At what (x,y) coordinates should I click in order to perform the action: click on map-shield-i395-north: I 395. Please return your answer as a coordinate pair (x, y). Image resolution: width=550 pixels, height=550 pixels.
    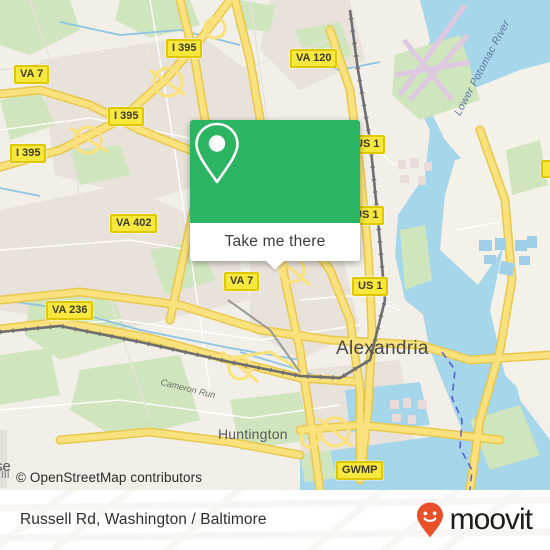
    Looking at the image, I should click on (184, 48).